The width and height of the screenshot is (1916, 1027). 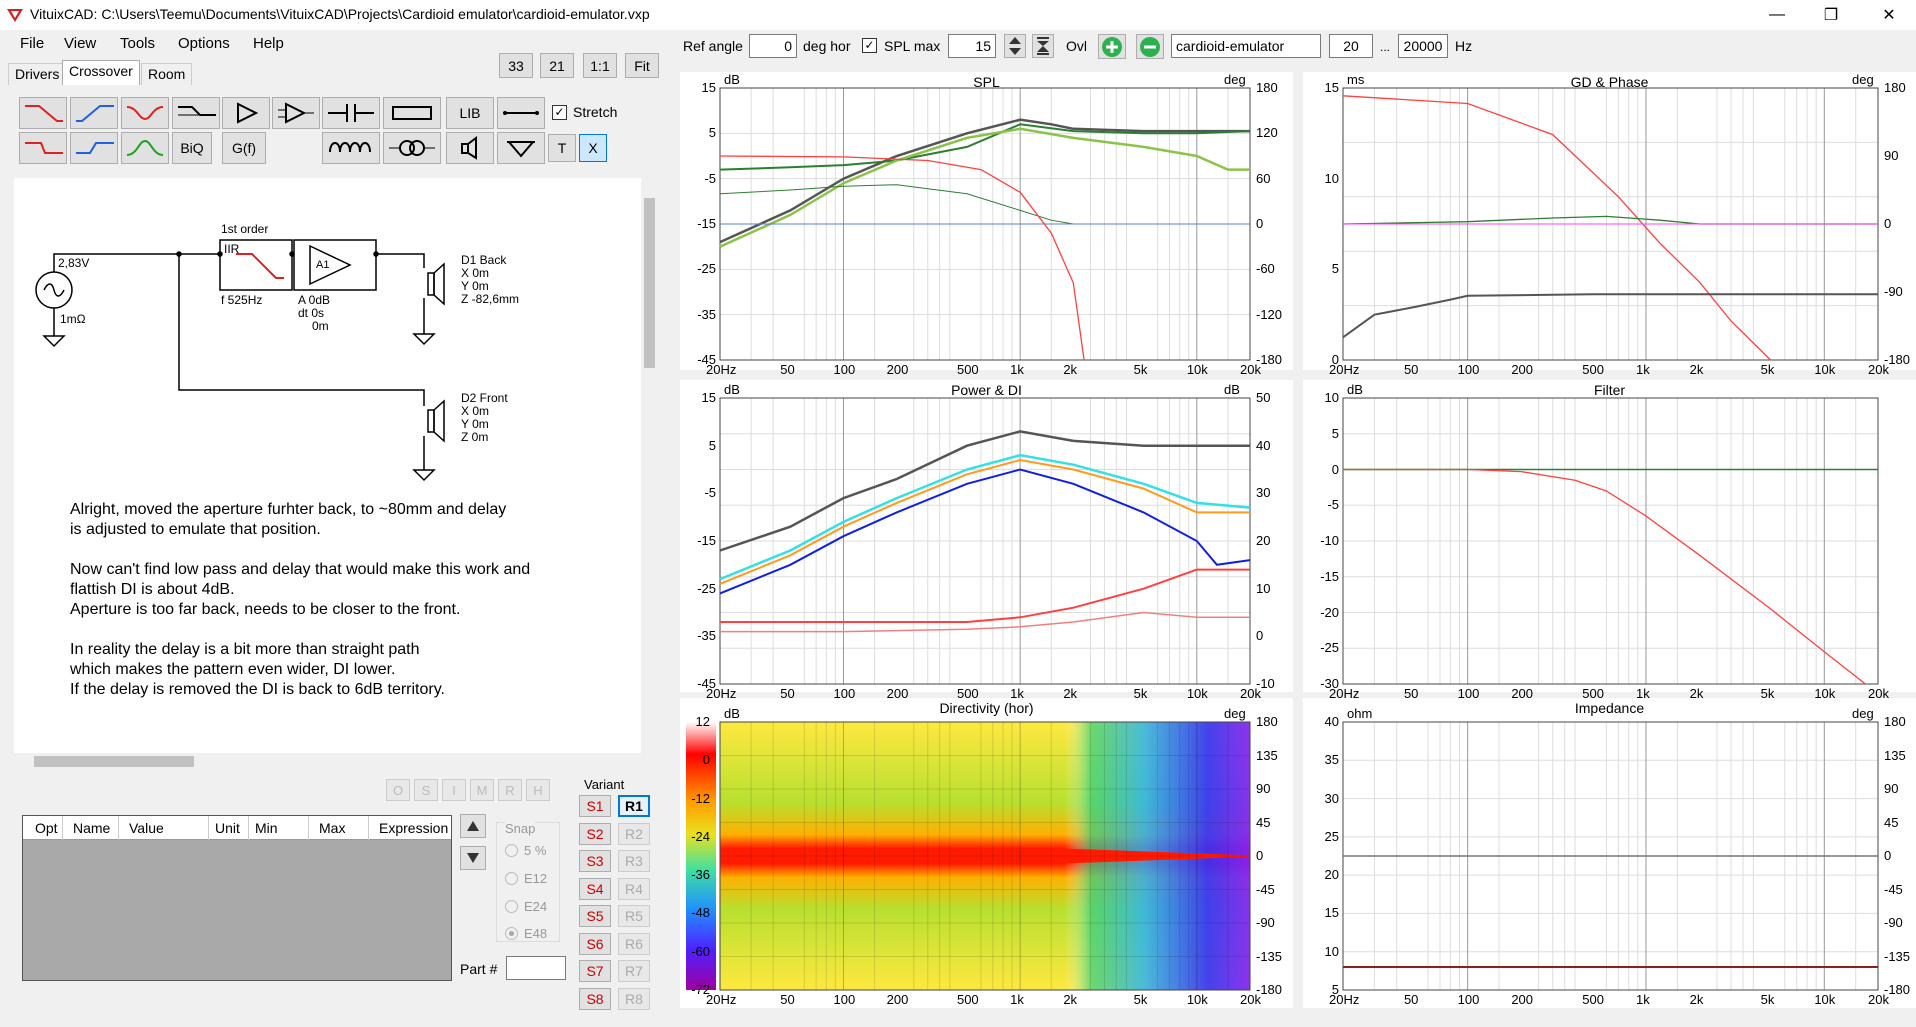 What do you see at coordinates (1777, 15) in the screenshot?
I see `minimize-button: —` at bounding box center [1777, 15].